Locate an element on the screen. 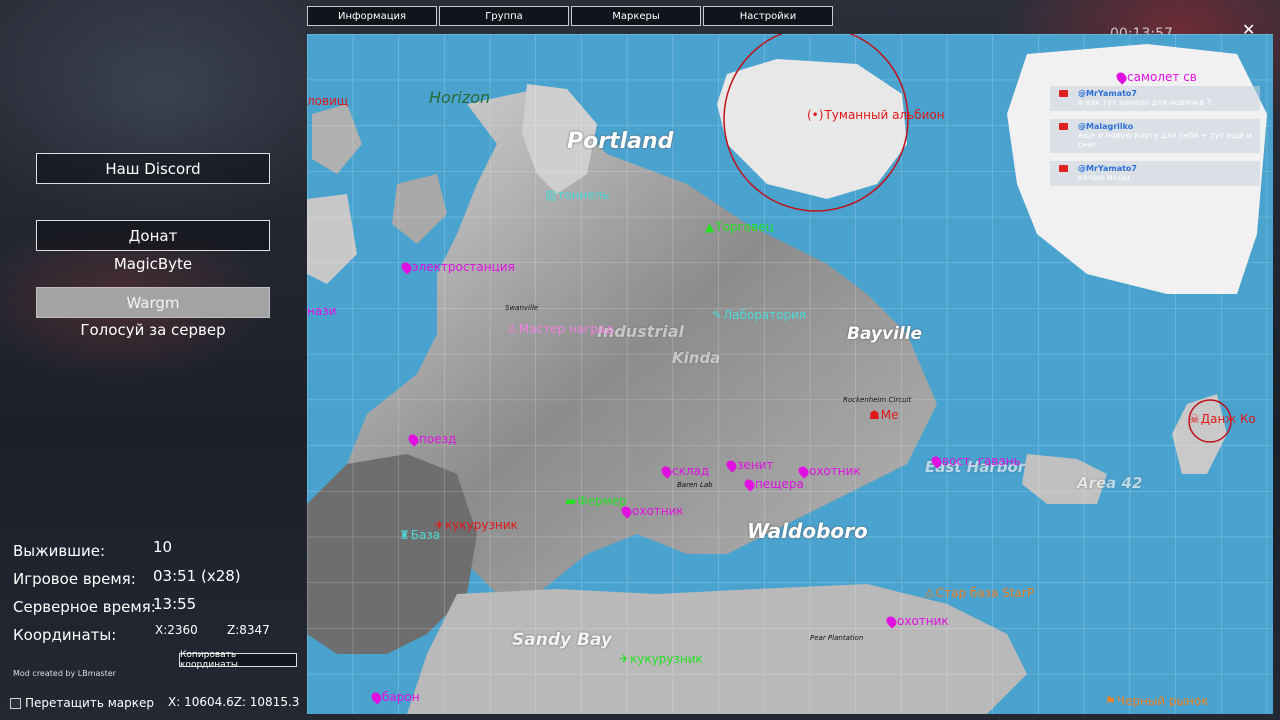  map-label-kinda: Kinda is located at coordinates (696, 358).